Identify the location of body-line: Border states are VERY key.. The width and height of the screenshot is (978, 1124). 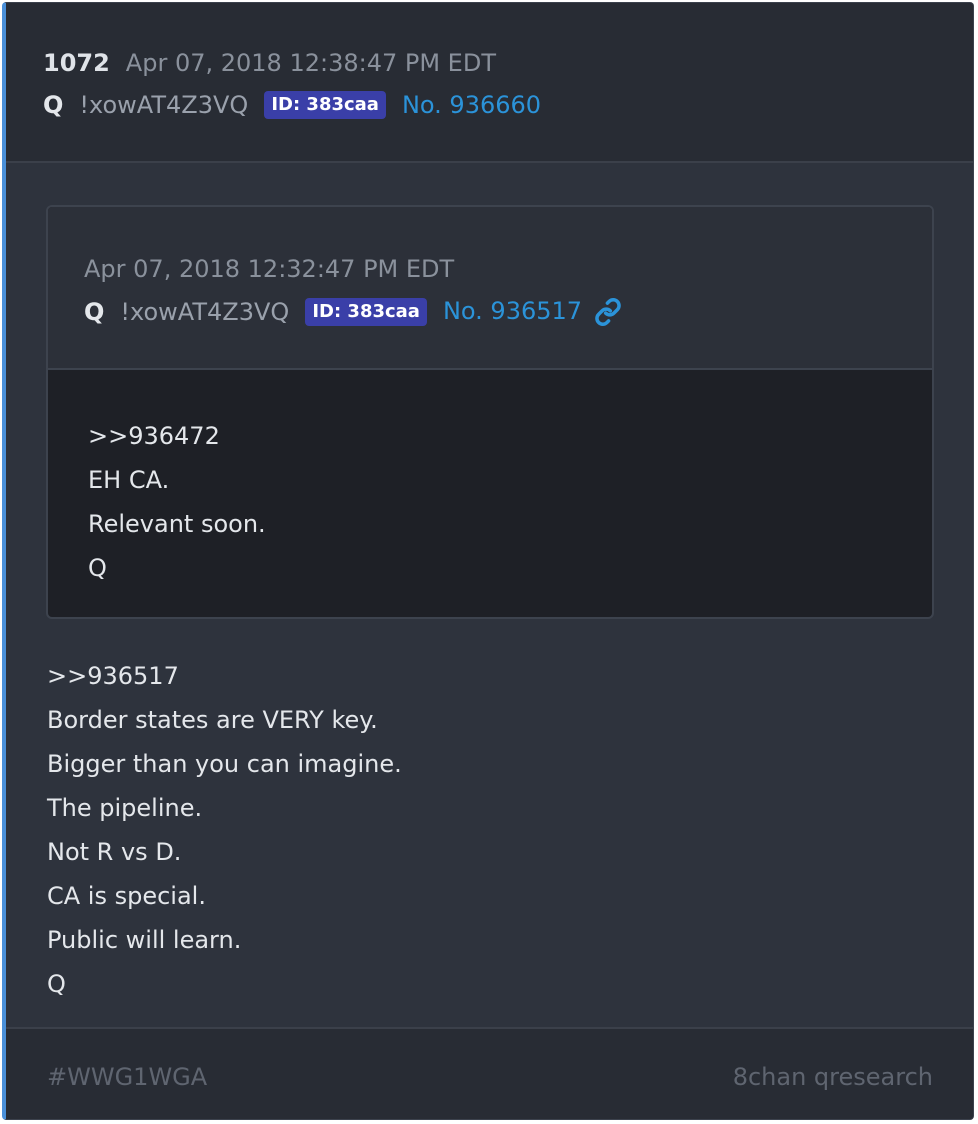
(212, 720).